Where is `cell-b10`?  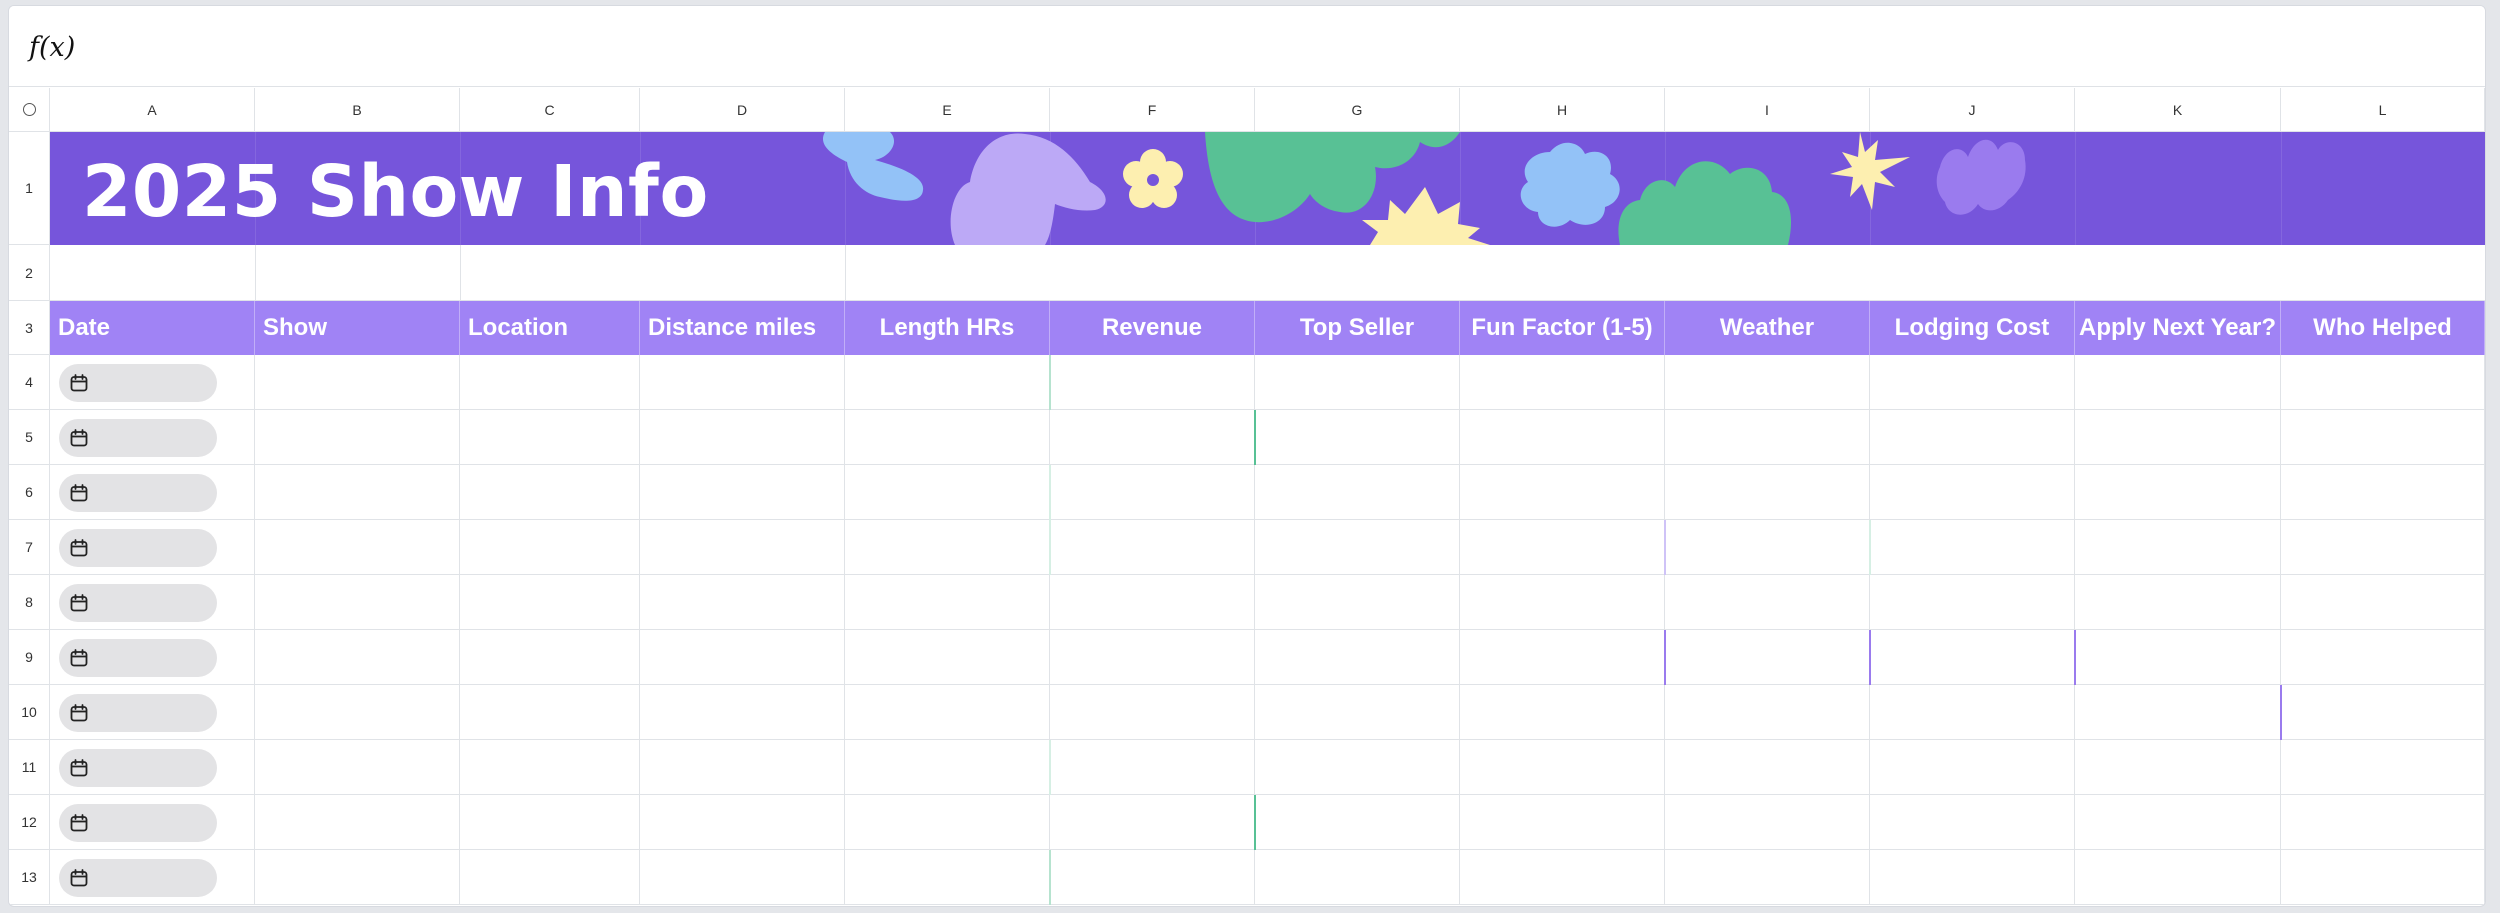 cell-b10 is located at coordinates (357, 712).